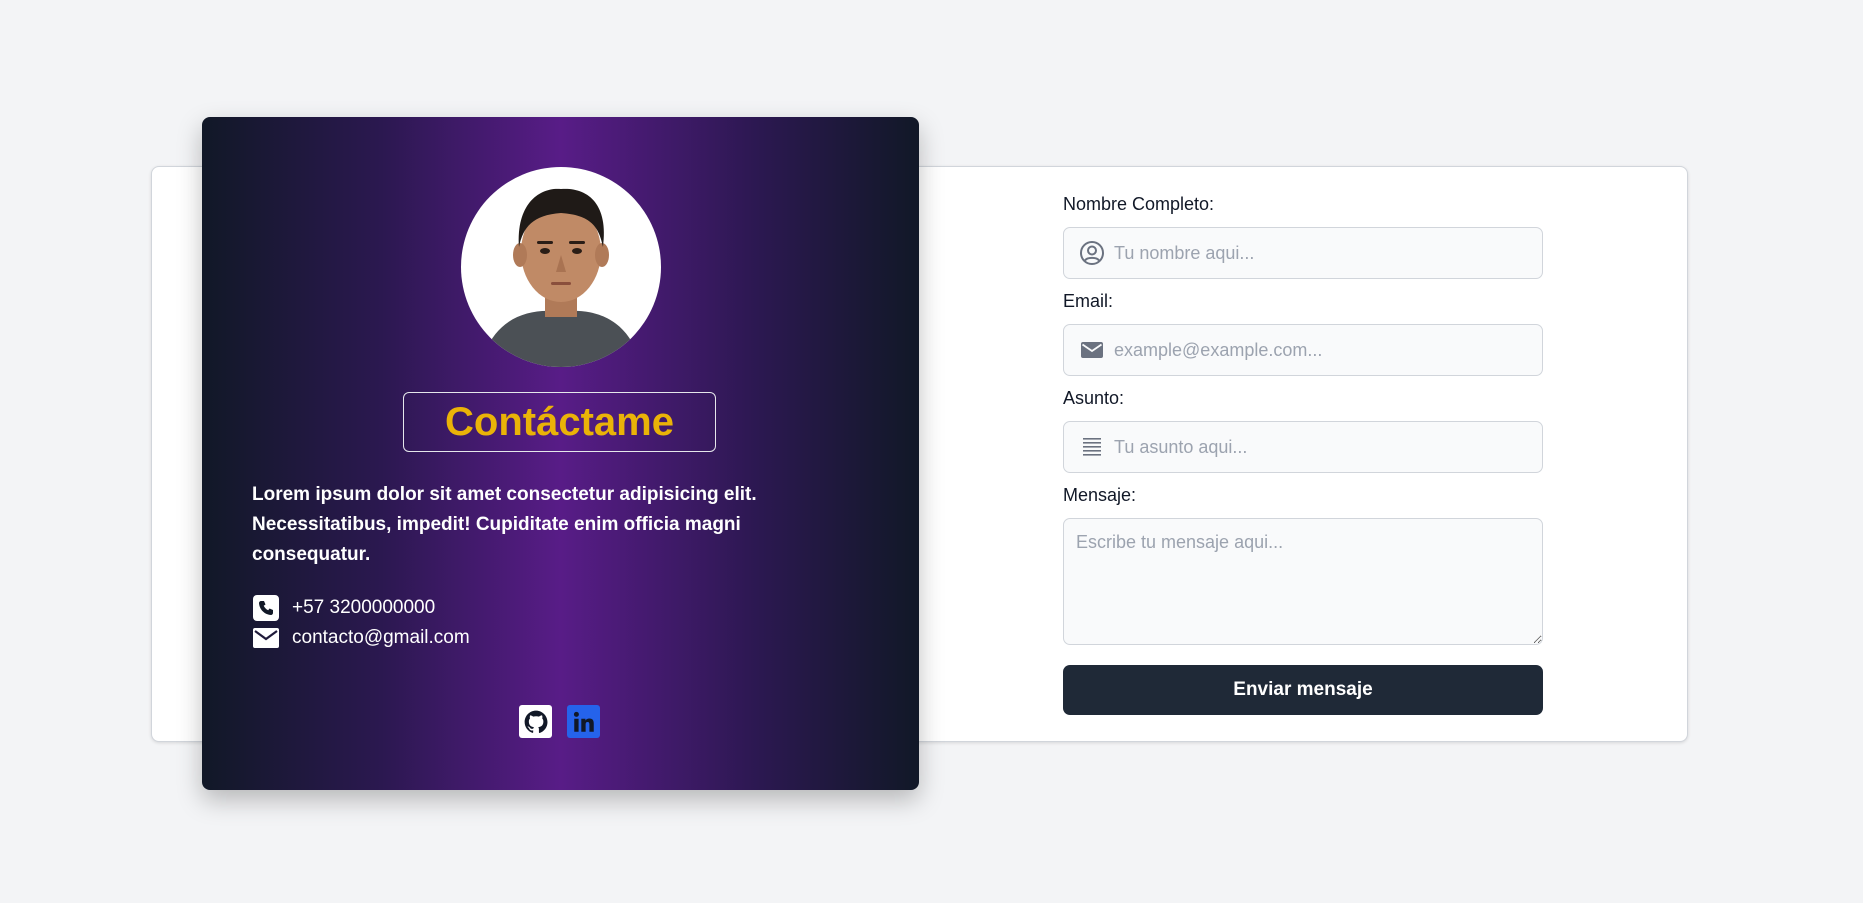 Image resolution: width=1863 pixels, height=903 pixels. What do you see at coordinates (1314, 350) in the screenshot?
I see `email-input` at bounding box center [1314, 350].